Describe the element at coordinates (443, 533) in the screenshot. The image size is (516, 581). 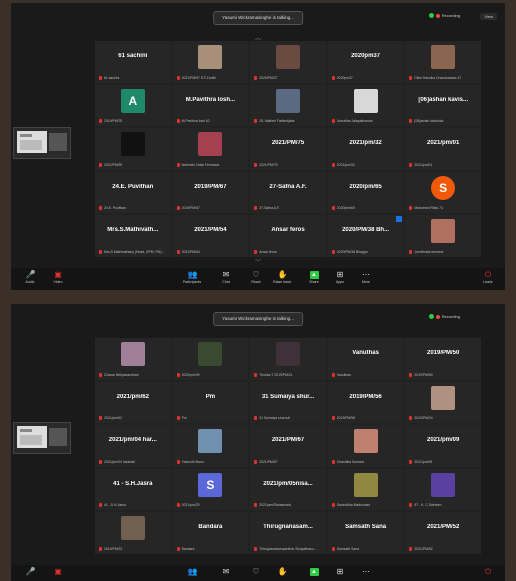
I see `participant-tile: 2021/PM/52 2021/PM/52` at that location.